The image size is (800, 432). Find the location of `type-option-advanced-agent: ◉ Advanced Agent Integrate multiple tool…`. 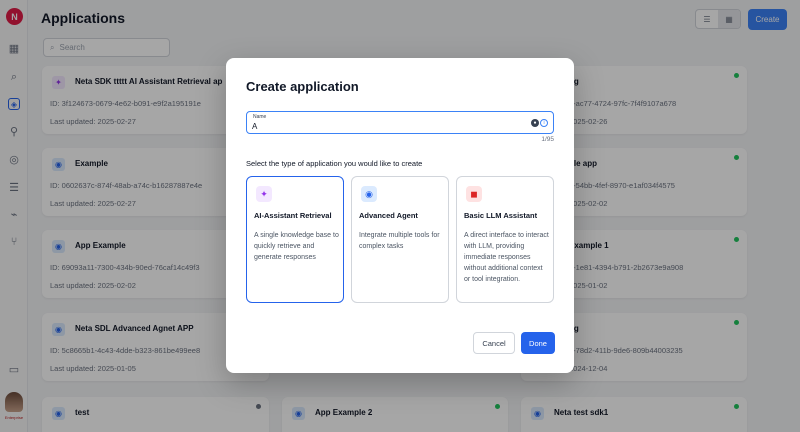

type-option-advanced-agent: ◉ Advanced Agent Integrate multiple tool… is located at coordinates (400, 239).